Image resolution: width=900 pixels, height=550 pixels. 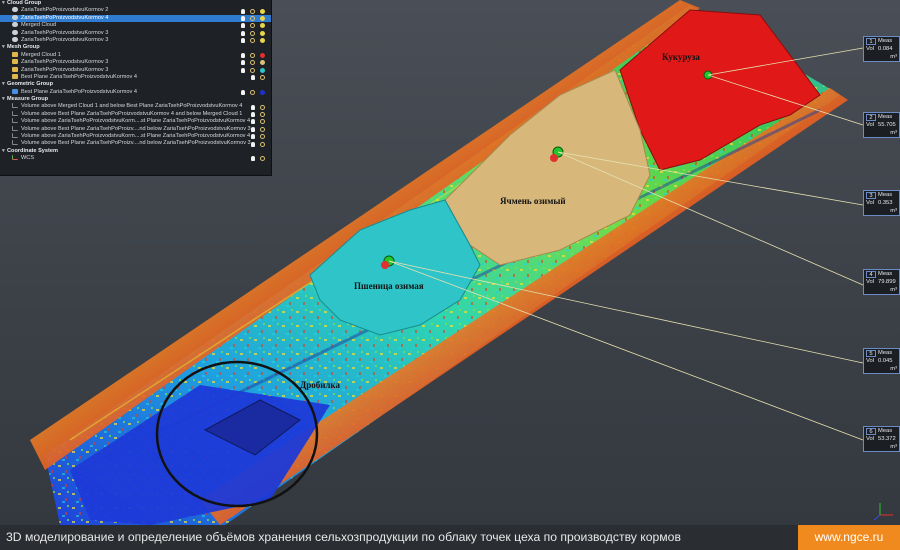 I want to click on measure-icon, so click(x=15, y=106).